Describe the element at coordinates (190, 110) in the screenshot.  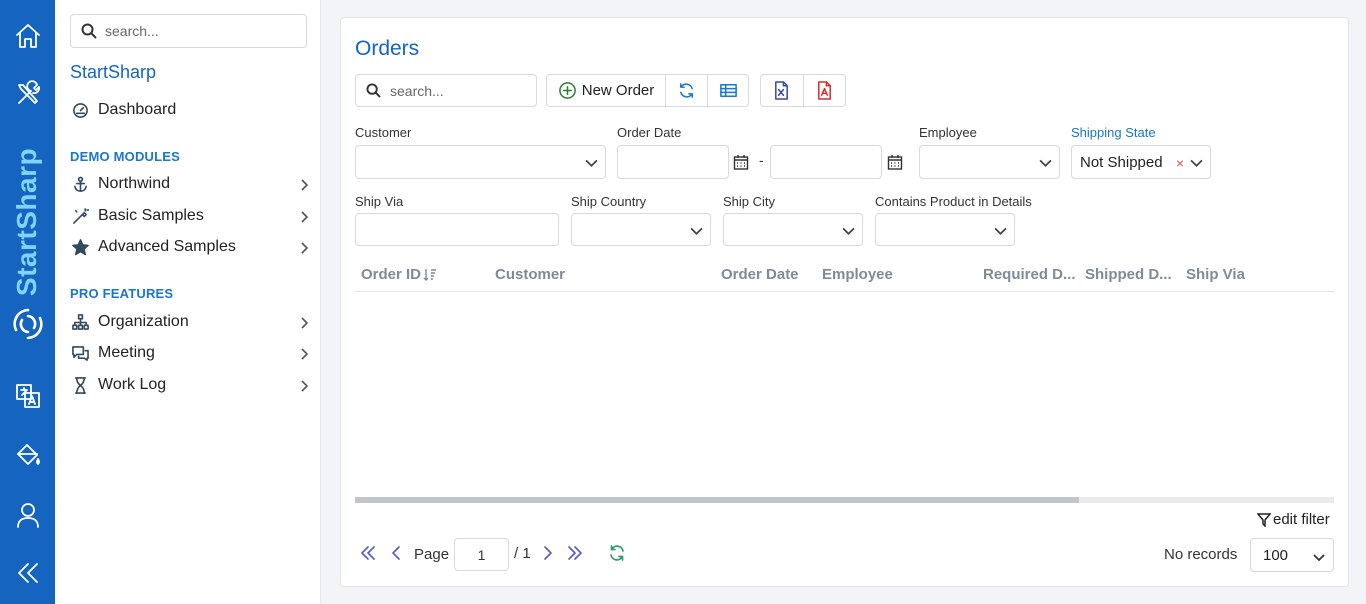
I see `sidebar-item-dashboard: Dashboard` at that location.